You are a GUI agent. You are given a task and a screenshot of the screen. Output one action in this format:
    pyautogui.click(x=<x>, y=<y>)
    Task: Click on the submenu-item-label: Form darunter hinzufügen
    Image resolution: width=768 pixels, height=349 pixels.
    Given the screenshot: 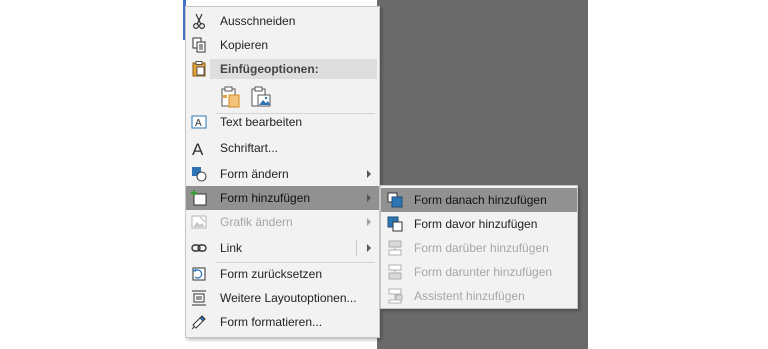 What is the action you would take?
    pyautogui.click(x=483, y=272)
    